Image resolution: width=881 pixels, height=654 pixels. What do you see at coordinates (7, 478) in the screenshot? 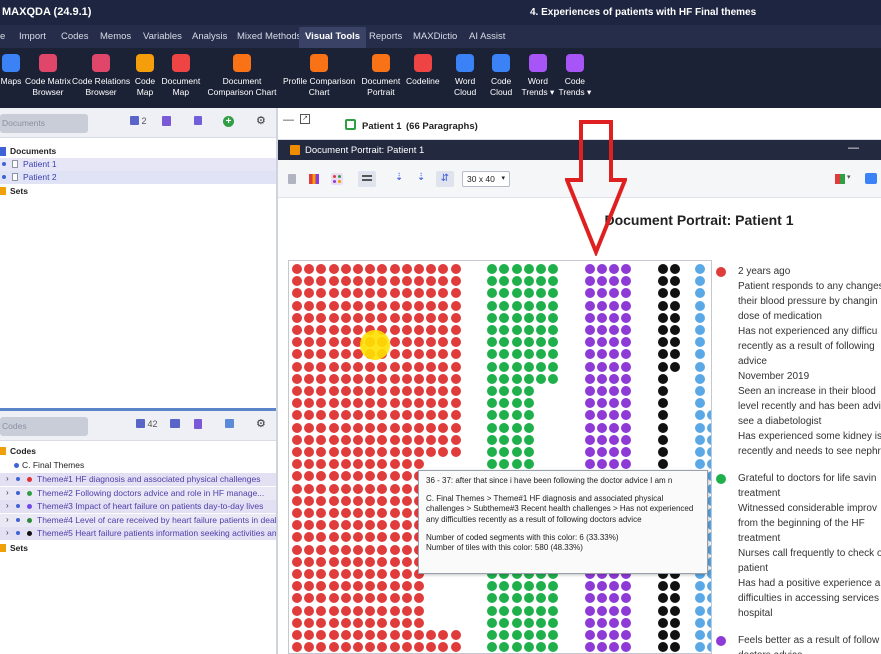
I see `chevron-right-icon: ›` at bounding box center [7, 478].